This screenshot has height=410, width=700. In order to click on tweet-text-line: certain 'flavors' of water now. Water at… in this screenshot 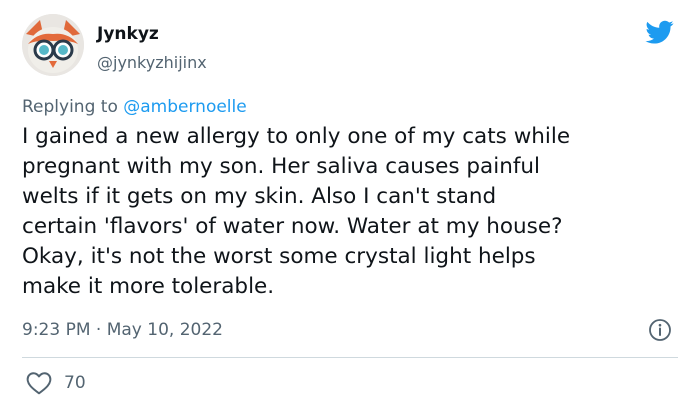, I will do `click(292, 226)`.